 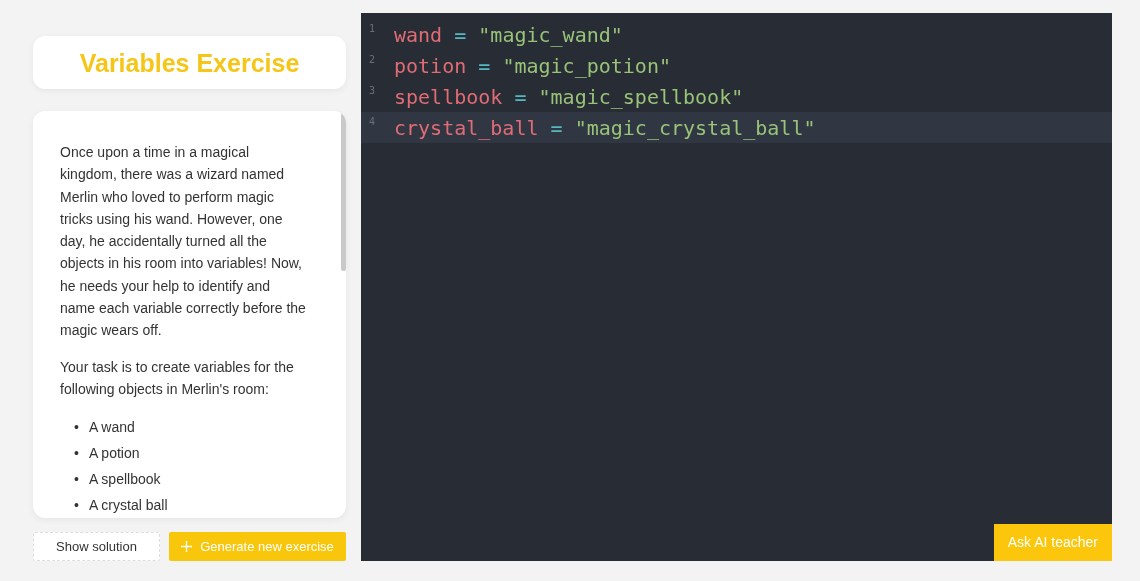 I want to click on object-list-item: A wand, so click(x=111, y=428).